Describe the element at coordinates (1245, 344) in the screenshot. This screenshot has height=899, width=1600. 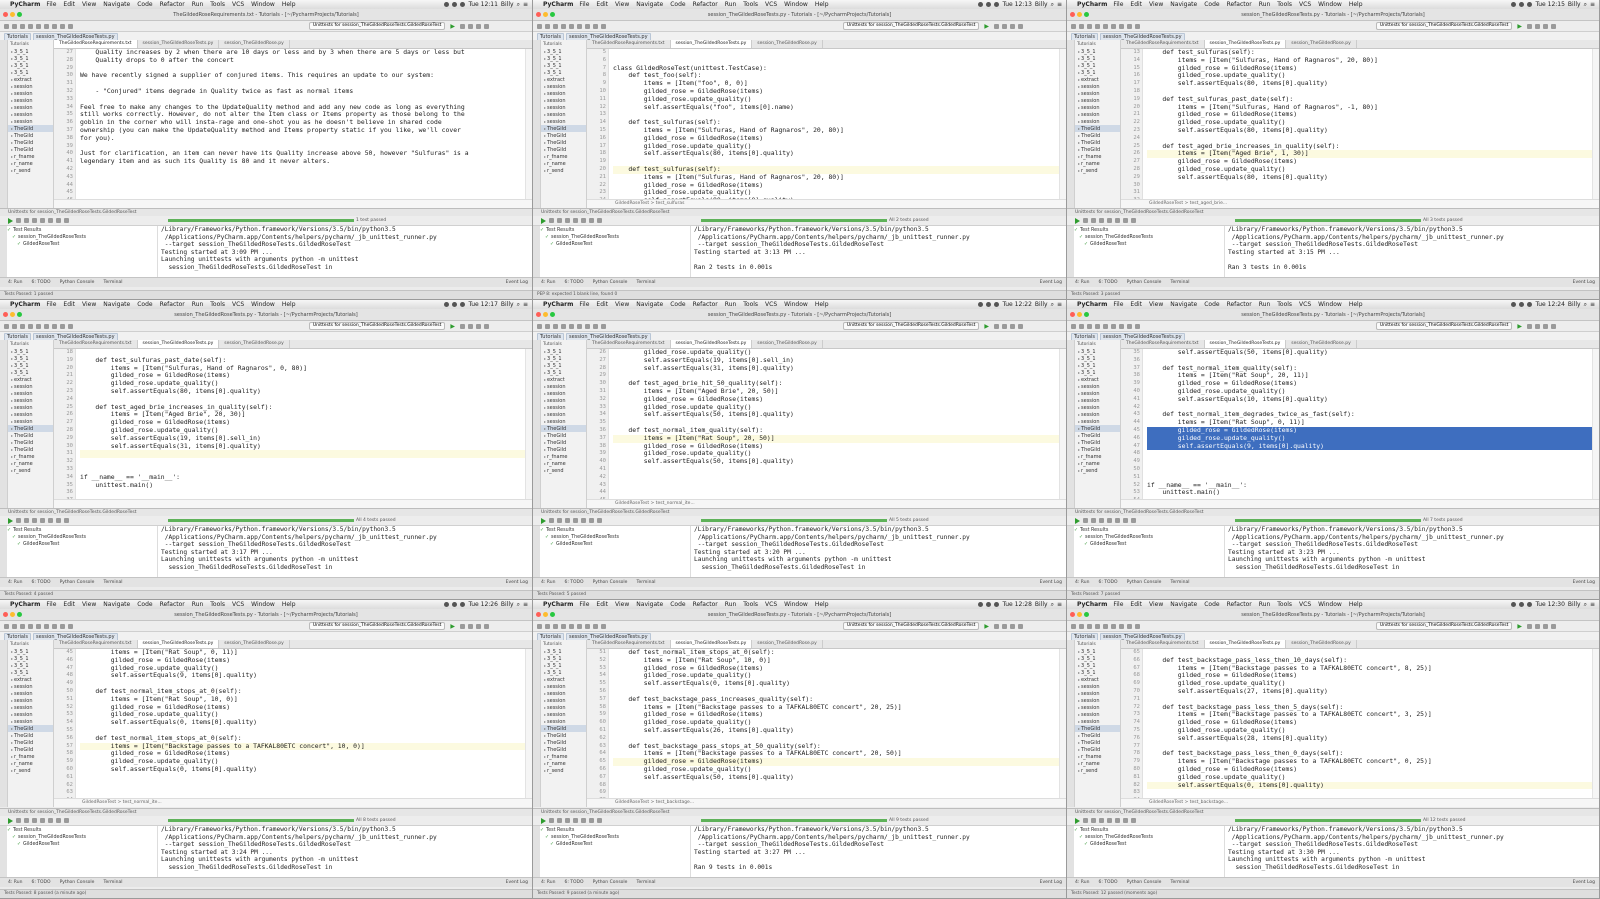
I see `editor-tab: session_TheGildedRoseTests.py` at that location.